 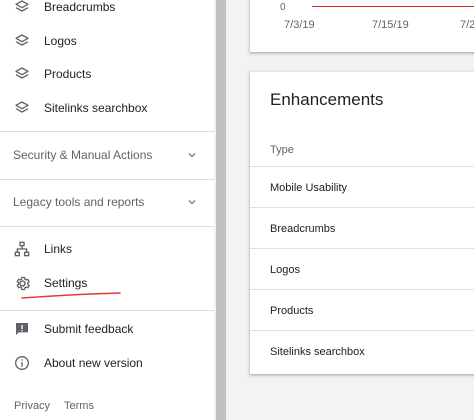 What do you see at coordinates (60, 41) in the screenshot?
I see `sidebar-item-label: Logos` at bounding box center [60, 41].